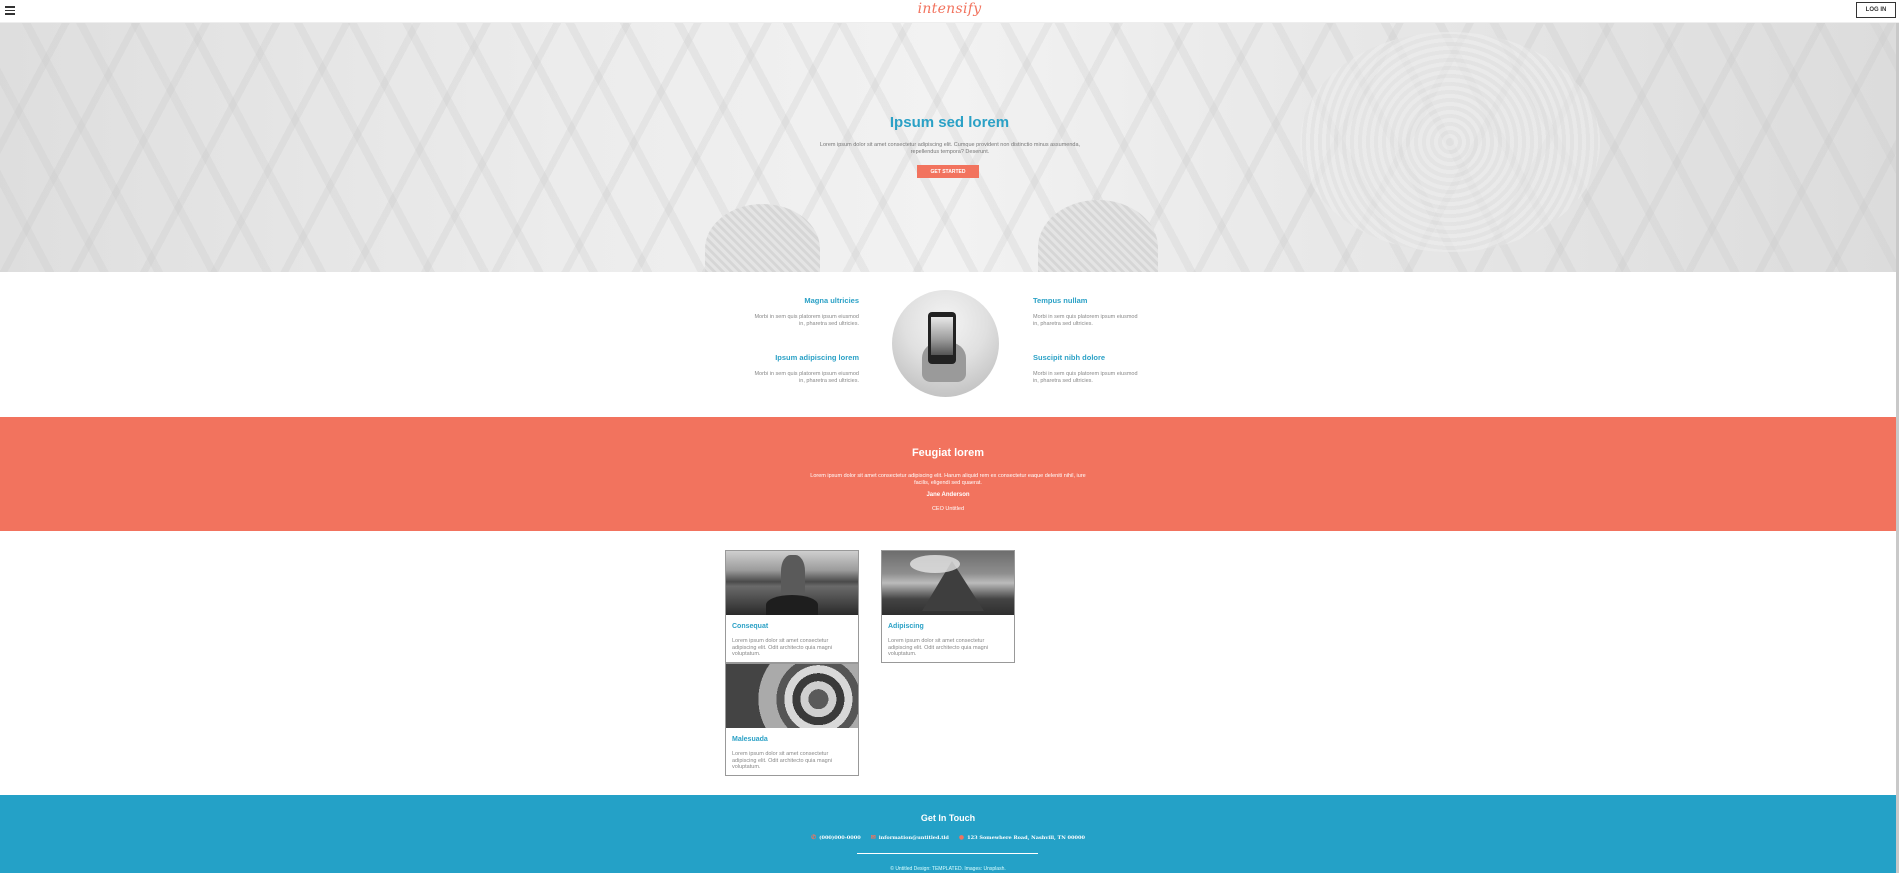  What do you see at coordinates (831, 300) in the screenshot?
I see `feature-title: Magna ultricies` at bounding box center [831, 300].